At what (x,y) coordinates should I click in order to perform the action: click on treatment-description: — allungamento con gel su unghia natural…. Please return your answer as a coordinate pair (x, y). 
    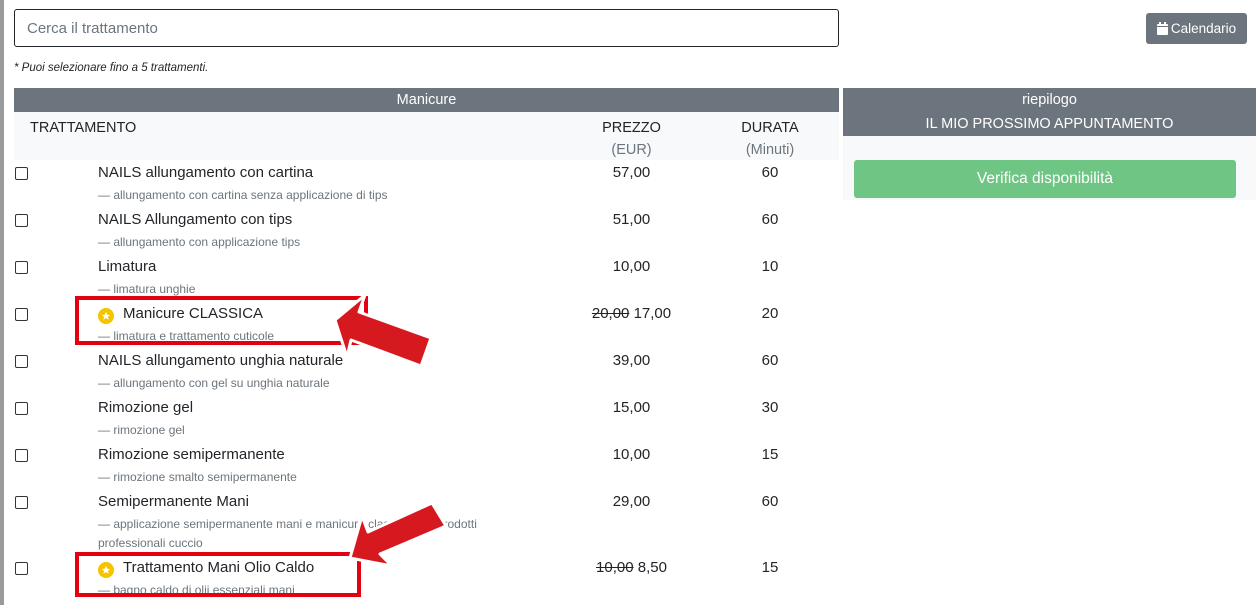
    Looking at the image, I should click on (214, 383).